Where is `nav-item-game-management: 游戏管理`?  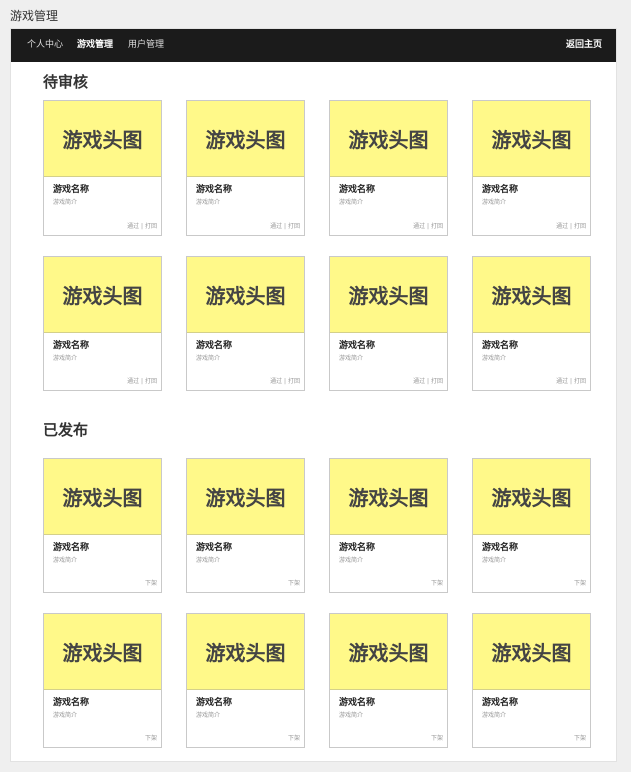
nav-item-game-management: 游戏管理 is located at coordinates (95, 45).